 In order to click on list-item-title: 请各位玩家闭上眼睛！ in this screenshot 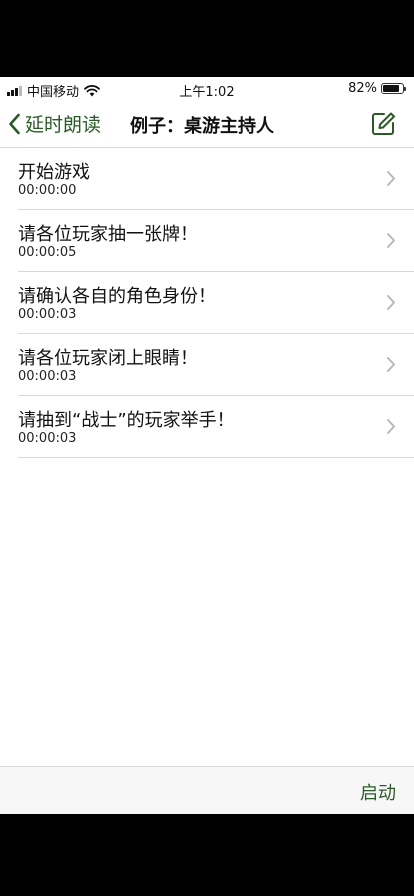, I will do `click(108, 358)`.